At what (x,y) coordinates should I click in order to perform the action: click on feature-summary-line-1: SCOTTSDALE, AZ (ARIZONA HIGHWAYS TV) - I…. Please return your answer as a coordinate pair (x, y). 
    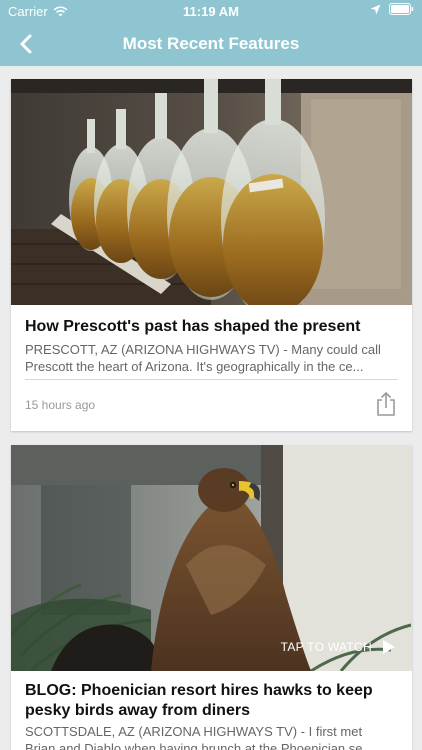
    Looking at the image, I should click on (194, 731).